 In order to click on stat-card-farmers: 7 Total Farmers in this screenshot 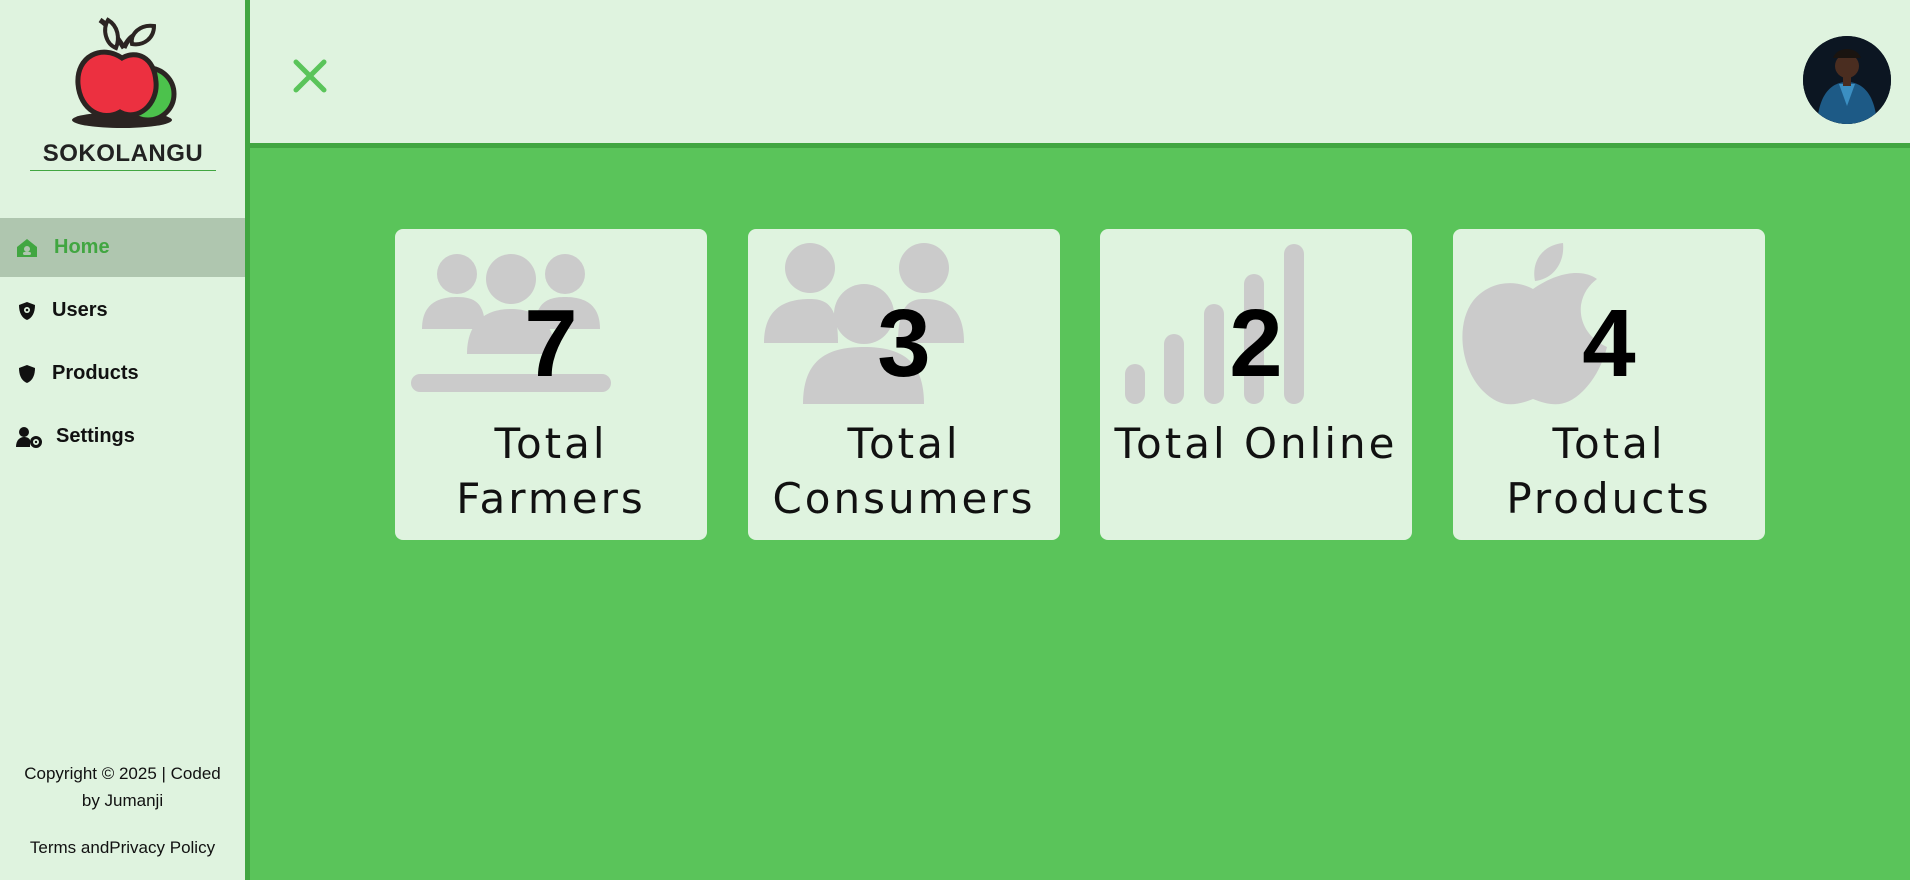, I will do `click(551, 384)`.